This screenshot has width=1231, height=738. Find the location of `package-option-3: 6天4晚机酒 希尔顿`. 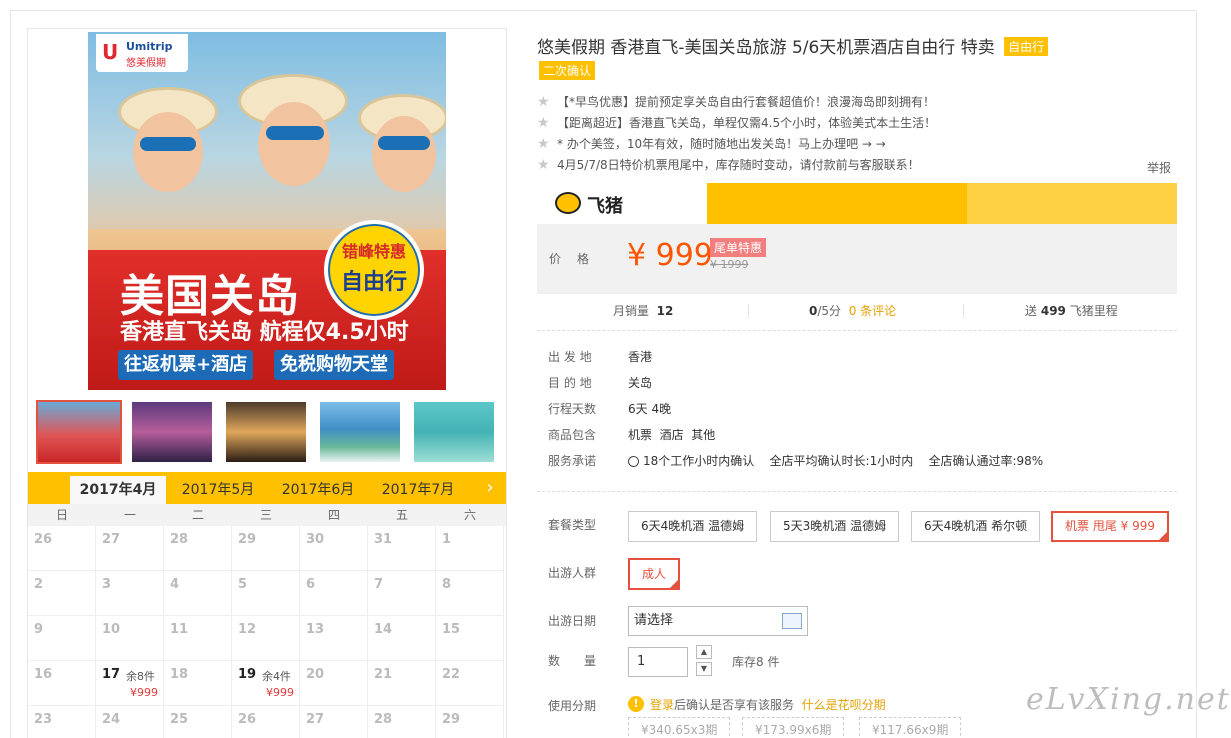

package-option-3: 6天4晚机酒 希尔顿 is located at coordinates (976, 526).